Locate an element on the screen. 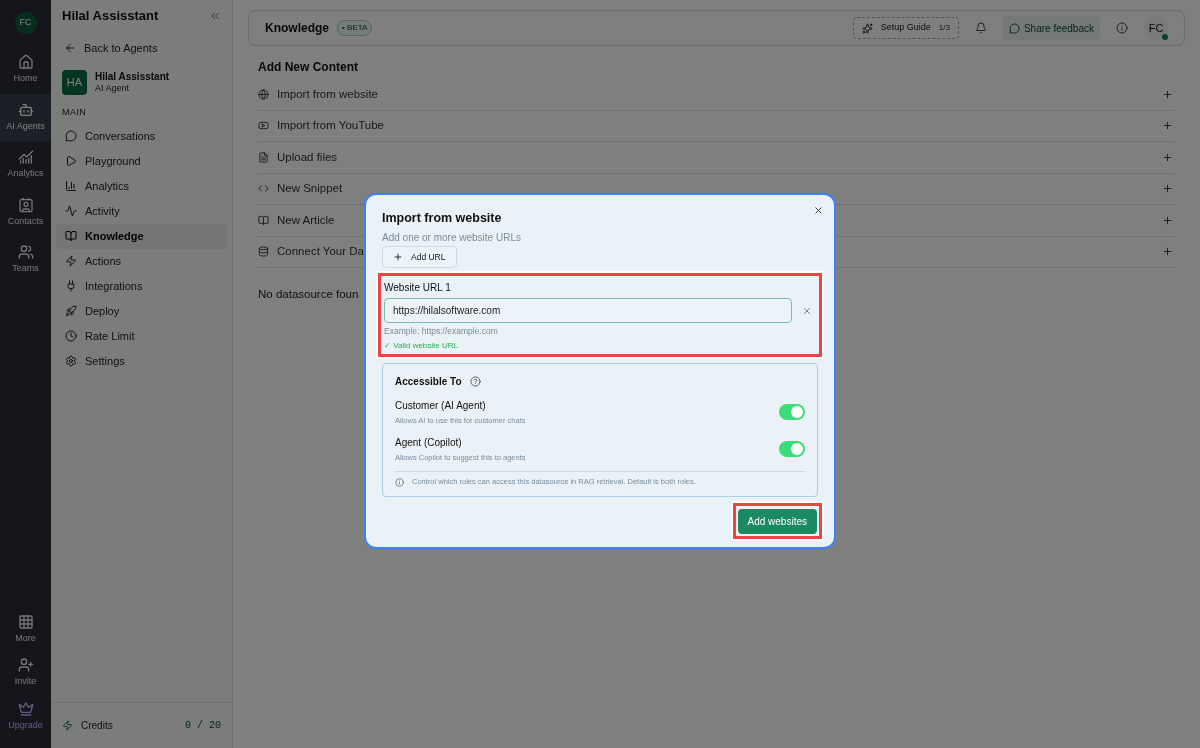  sidebar-item: Conversations is located at coordinates (141, 136).